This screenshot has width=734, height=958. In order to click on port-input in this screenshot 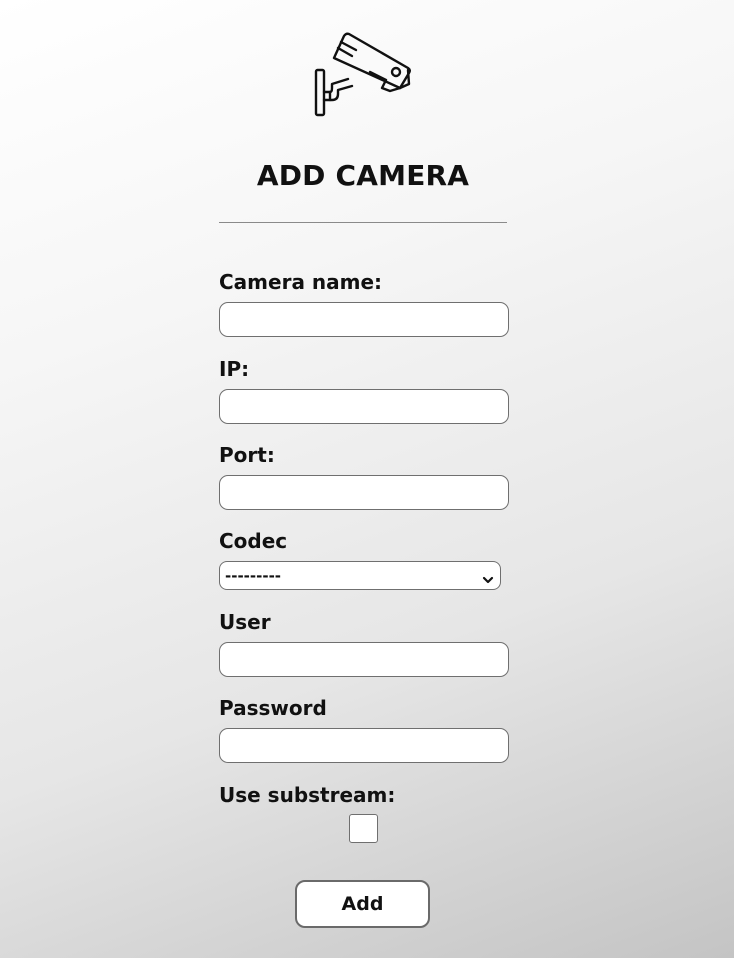, I will do `click(364, 492)`.